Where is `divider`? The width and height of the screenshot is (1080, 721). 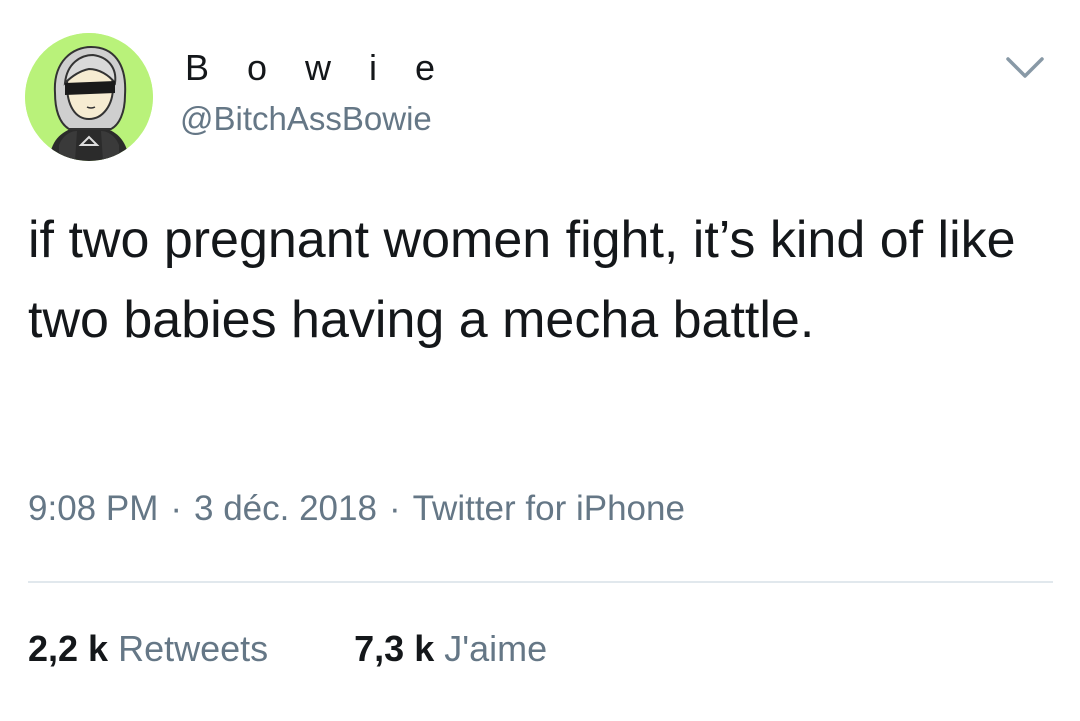 divider is located at coordinates (540, 582).